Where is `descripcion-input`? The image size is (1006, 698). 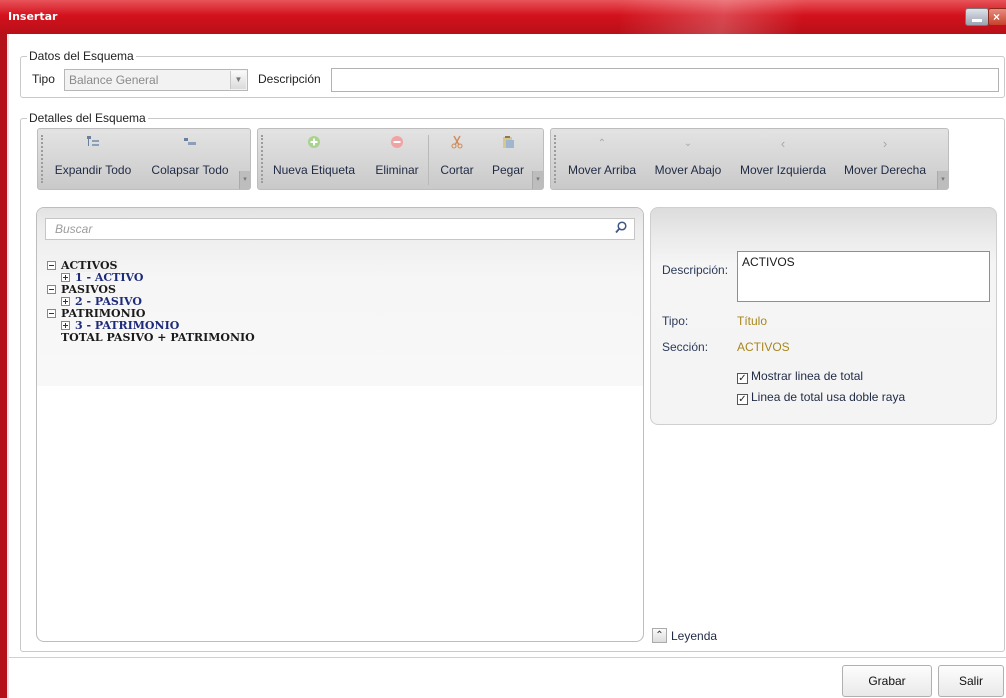
descripcion-input is located at coordinates (665, 80).